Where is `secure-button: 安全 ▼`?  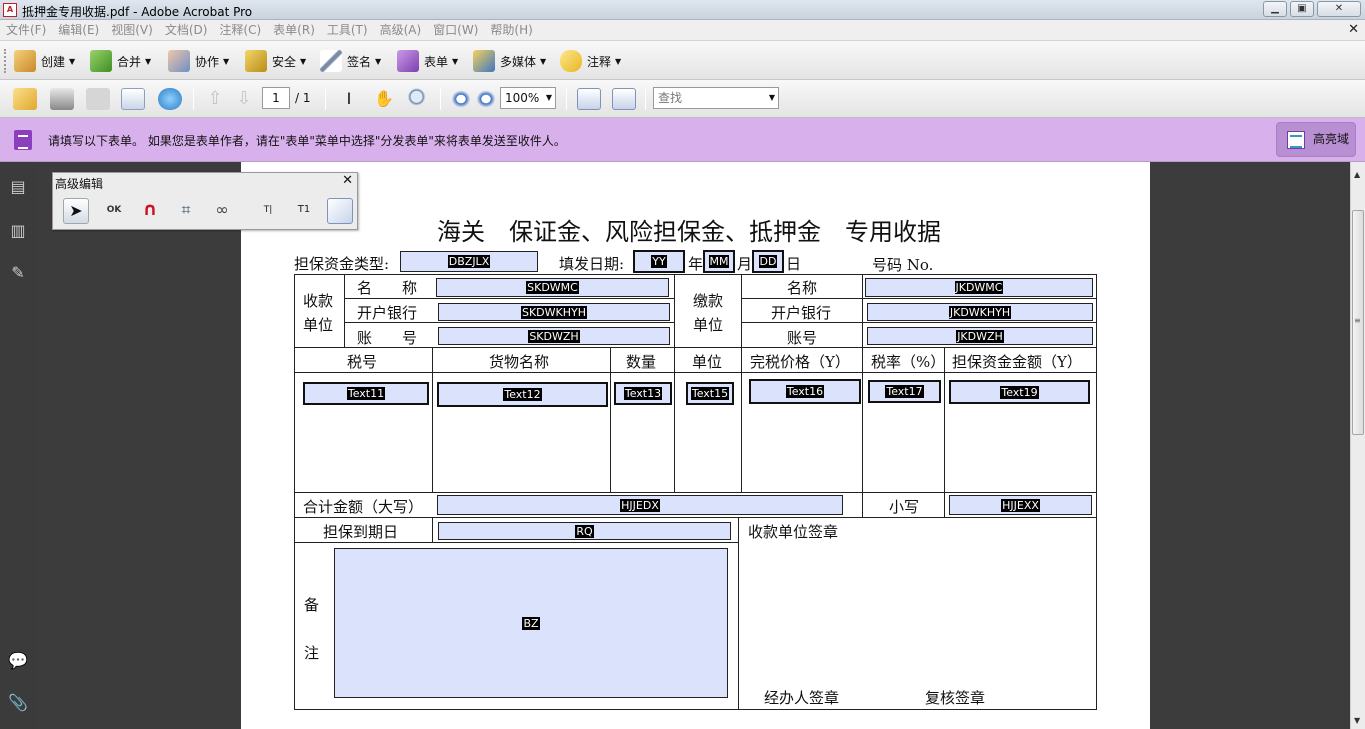 secure-button: 安全 ▼ is located at coordinates (275, 61).